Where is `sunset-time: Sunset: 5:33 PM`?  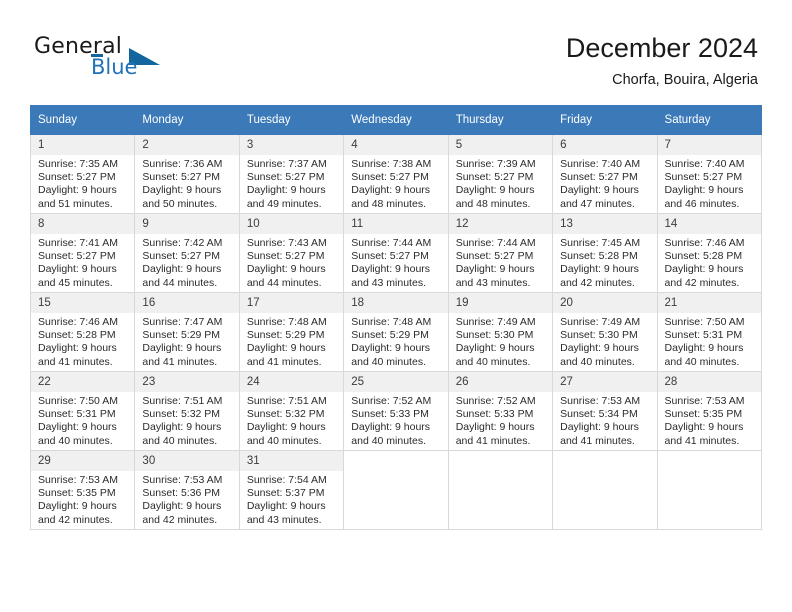 sunset-time: Sunset: 5:33 PM is located at coordinates (390, 414).